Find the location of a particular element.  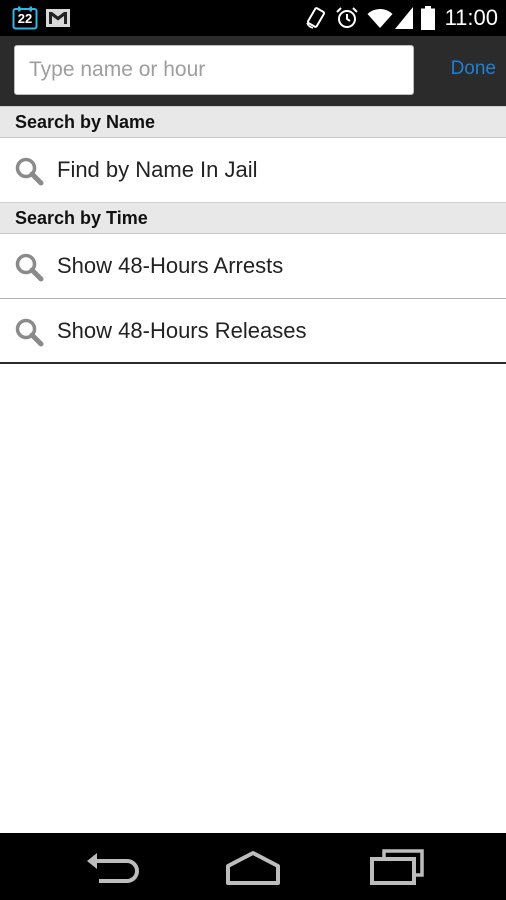

list-item-find-by-name: Find by Name In Jail is located at coordinates (253, 170).